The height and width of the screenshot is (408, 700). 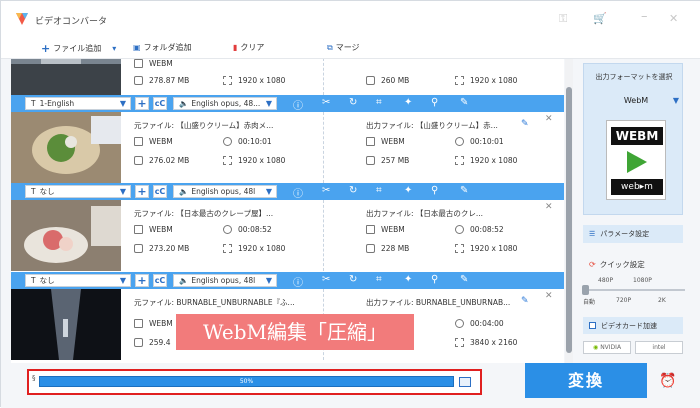 What do you see at coordinates (637, 187) in the screenshot?
I see `webm-logo-bottom: web▸m` at bounding box center [637, 187].